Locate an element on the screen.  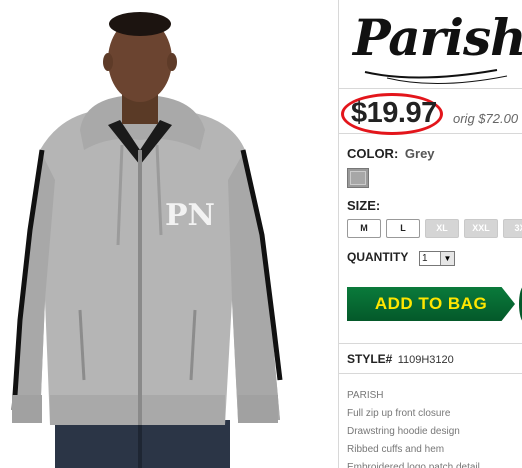
size-options: M L XL XXL 3X is located at coordinates (434, 229).